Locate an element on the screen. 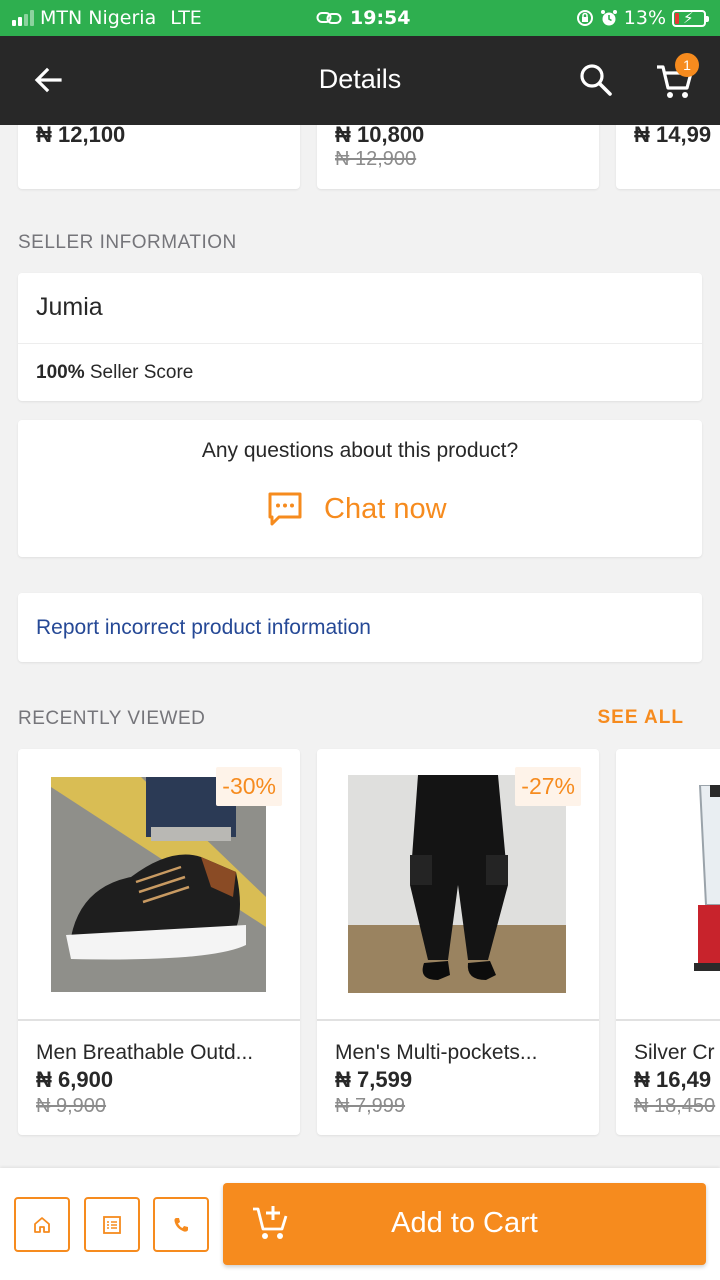  chat-now-button: Chat now is located at coordinates (356, 509).